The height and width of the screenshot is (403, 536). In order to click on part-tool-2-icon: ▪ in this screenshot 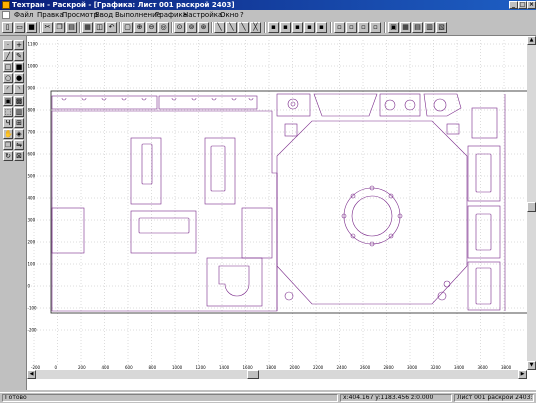, I will do `click(285, 27)`.